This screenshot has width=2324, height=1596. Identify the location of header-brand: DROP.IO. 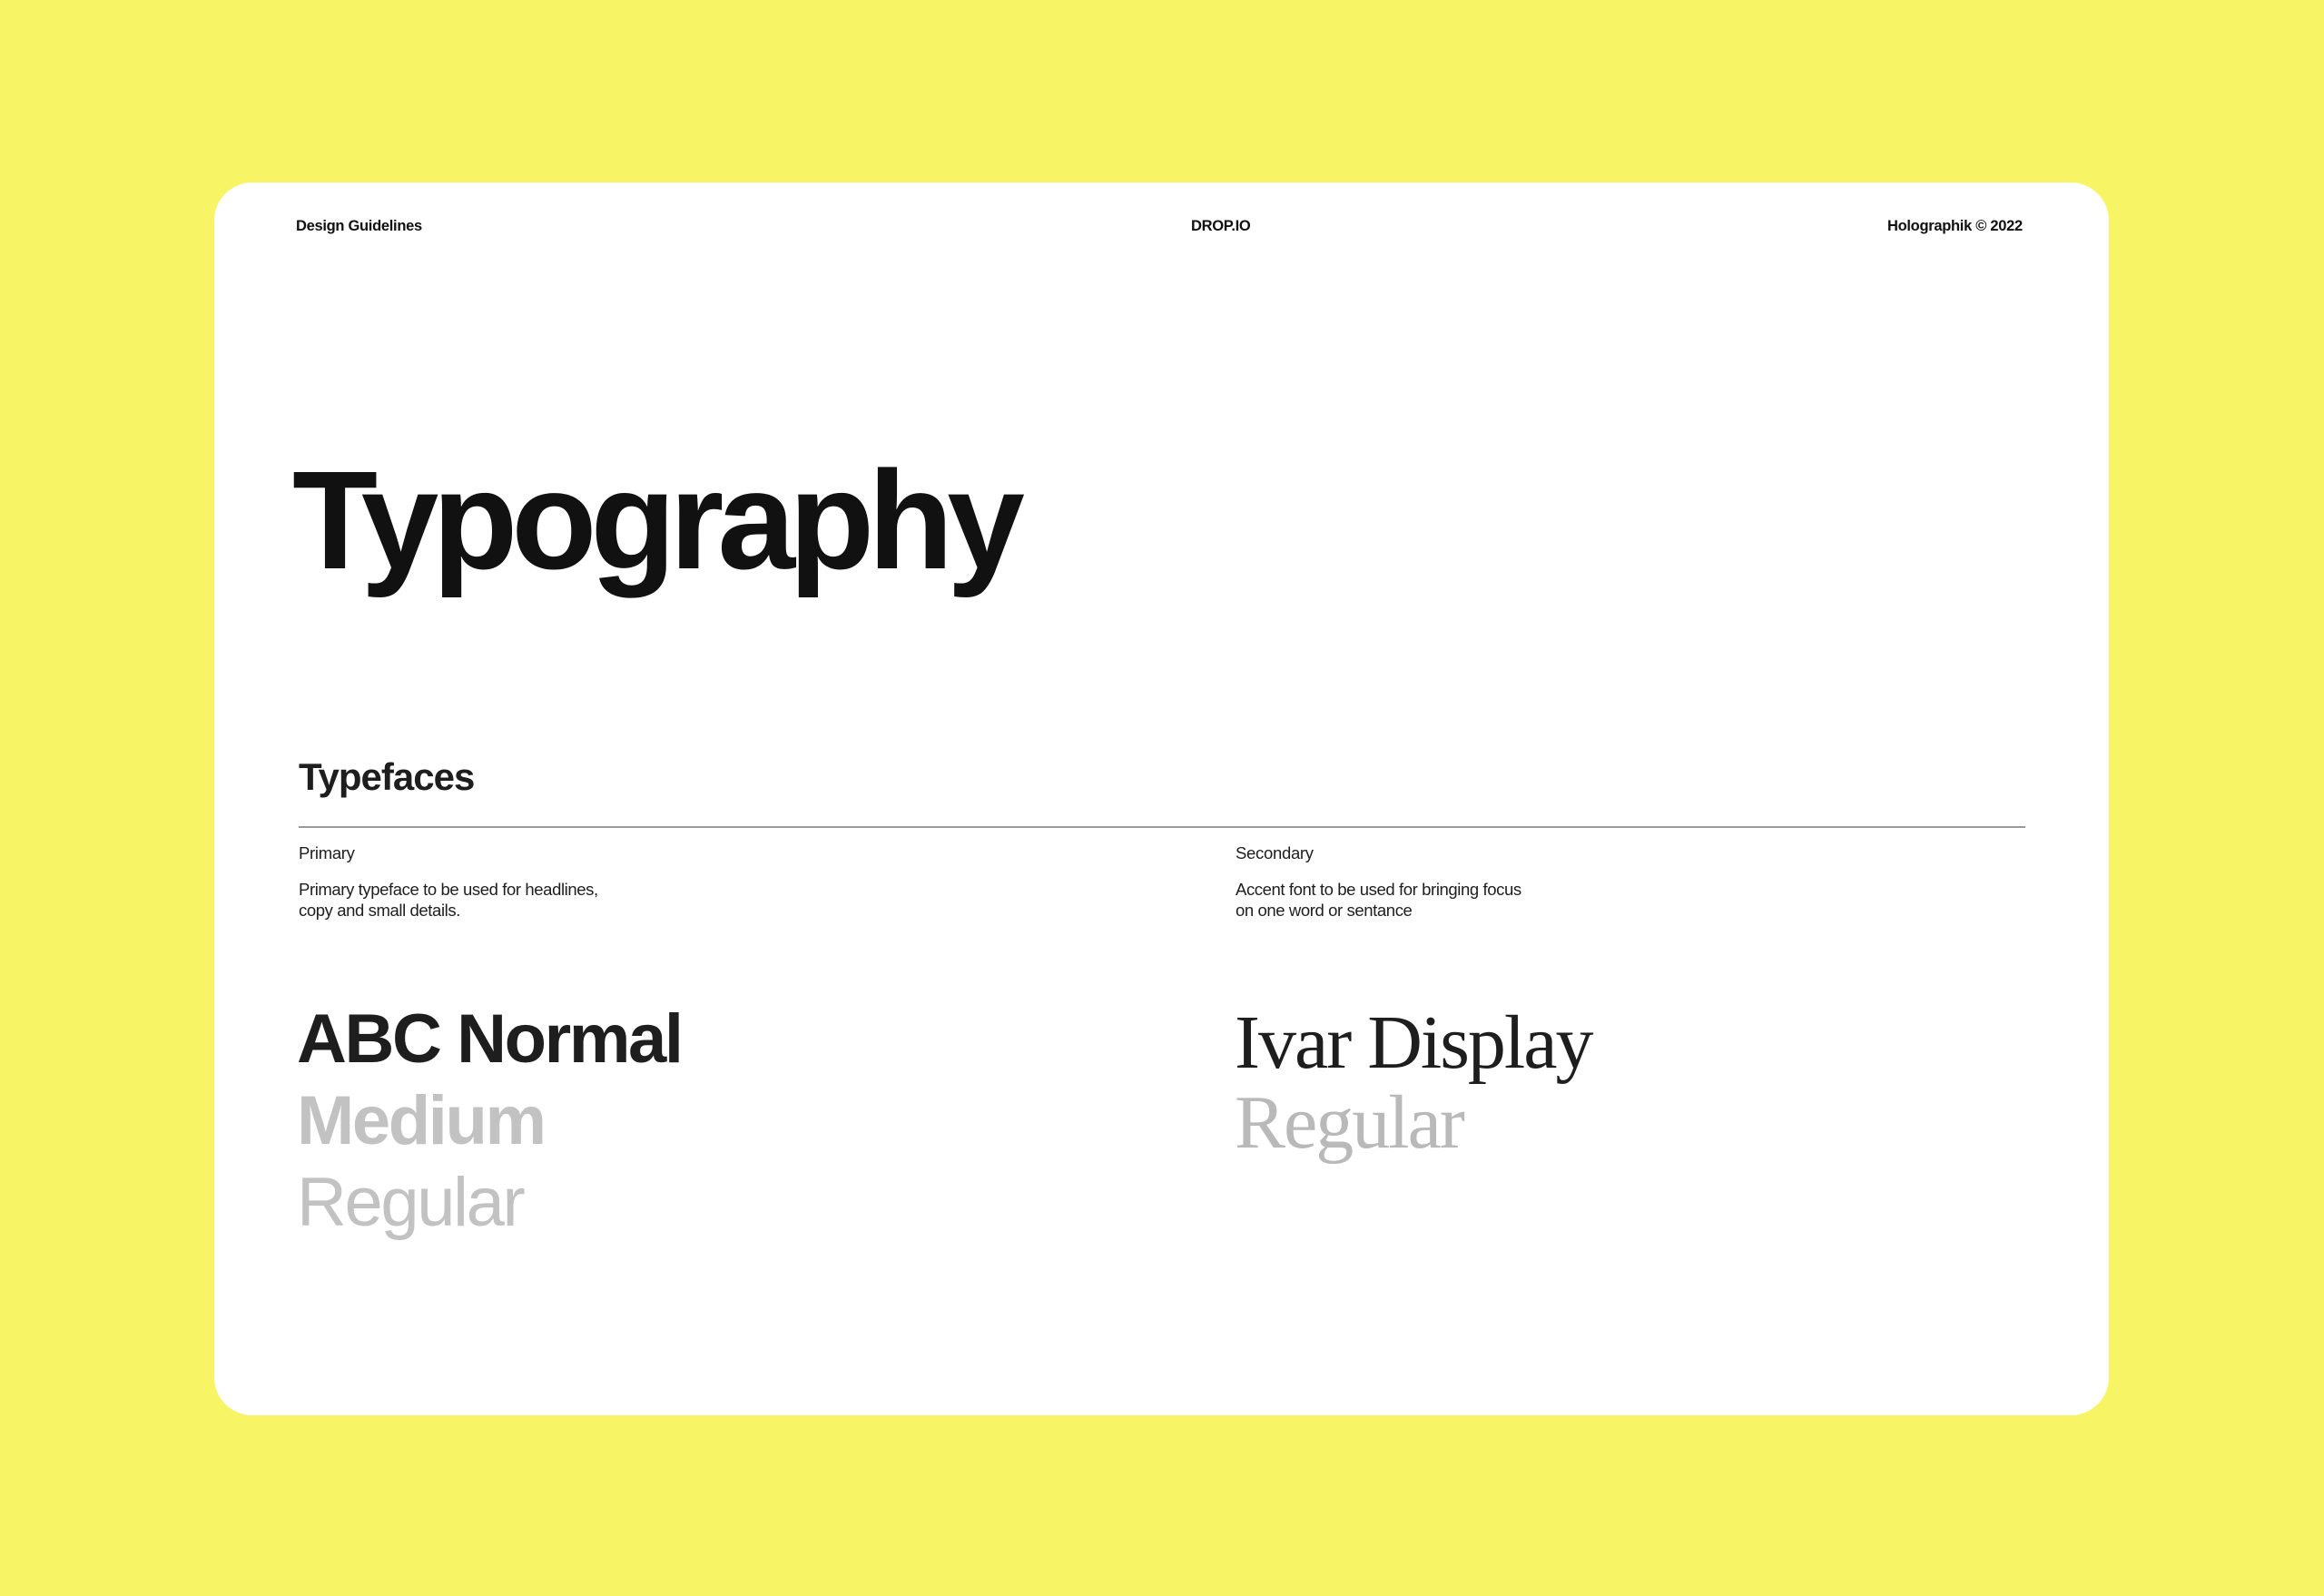
(1221, 226).